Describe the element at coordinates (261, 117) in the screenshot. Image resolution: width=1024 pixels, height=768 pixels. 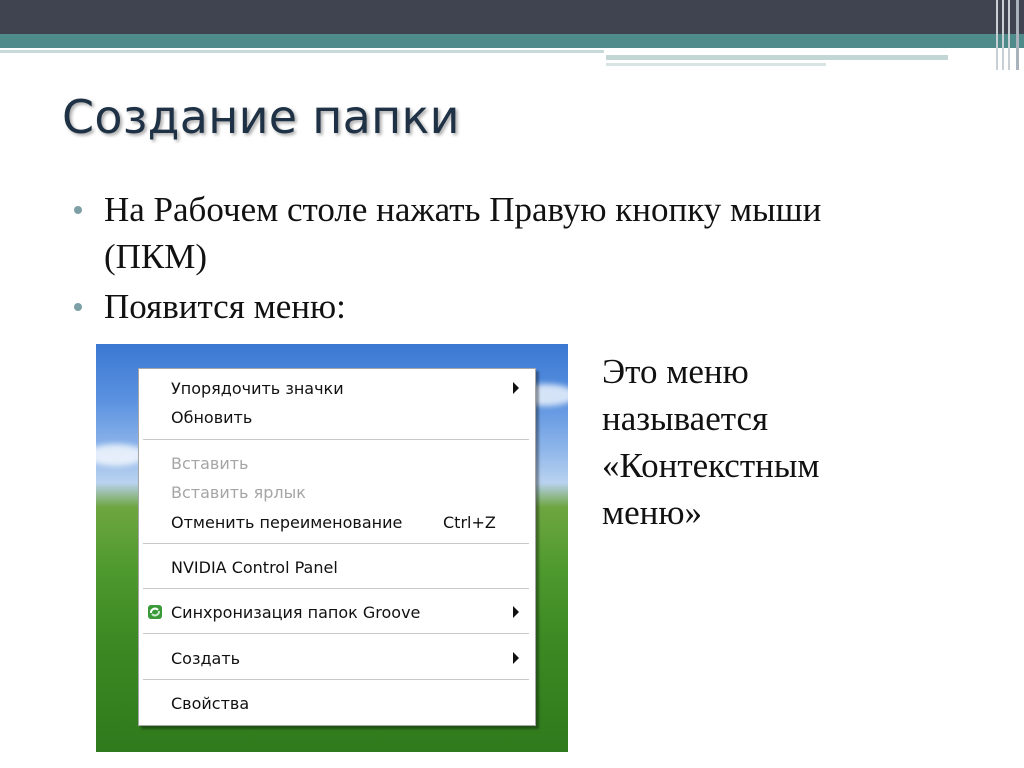
I see `slide-title: Создание папки` at that location.